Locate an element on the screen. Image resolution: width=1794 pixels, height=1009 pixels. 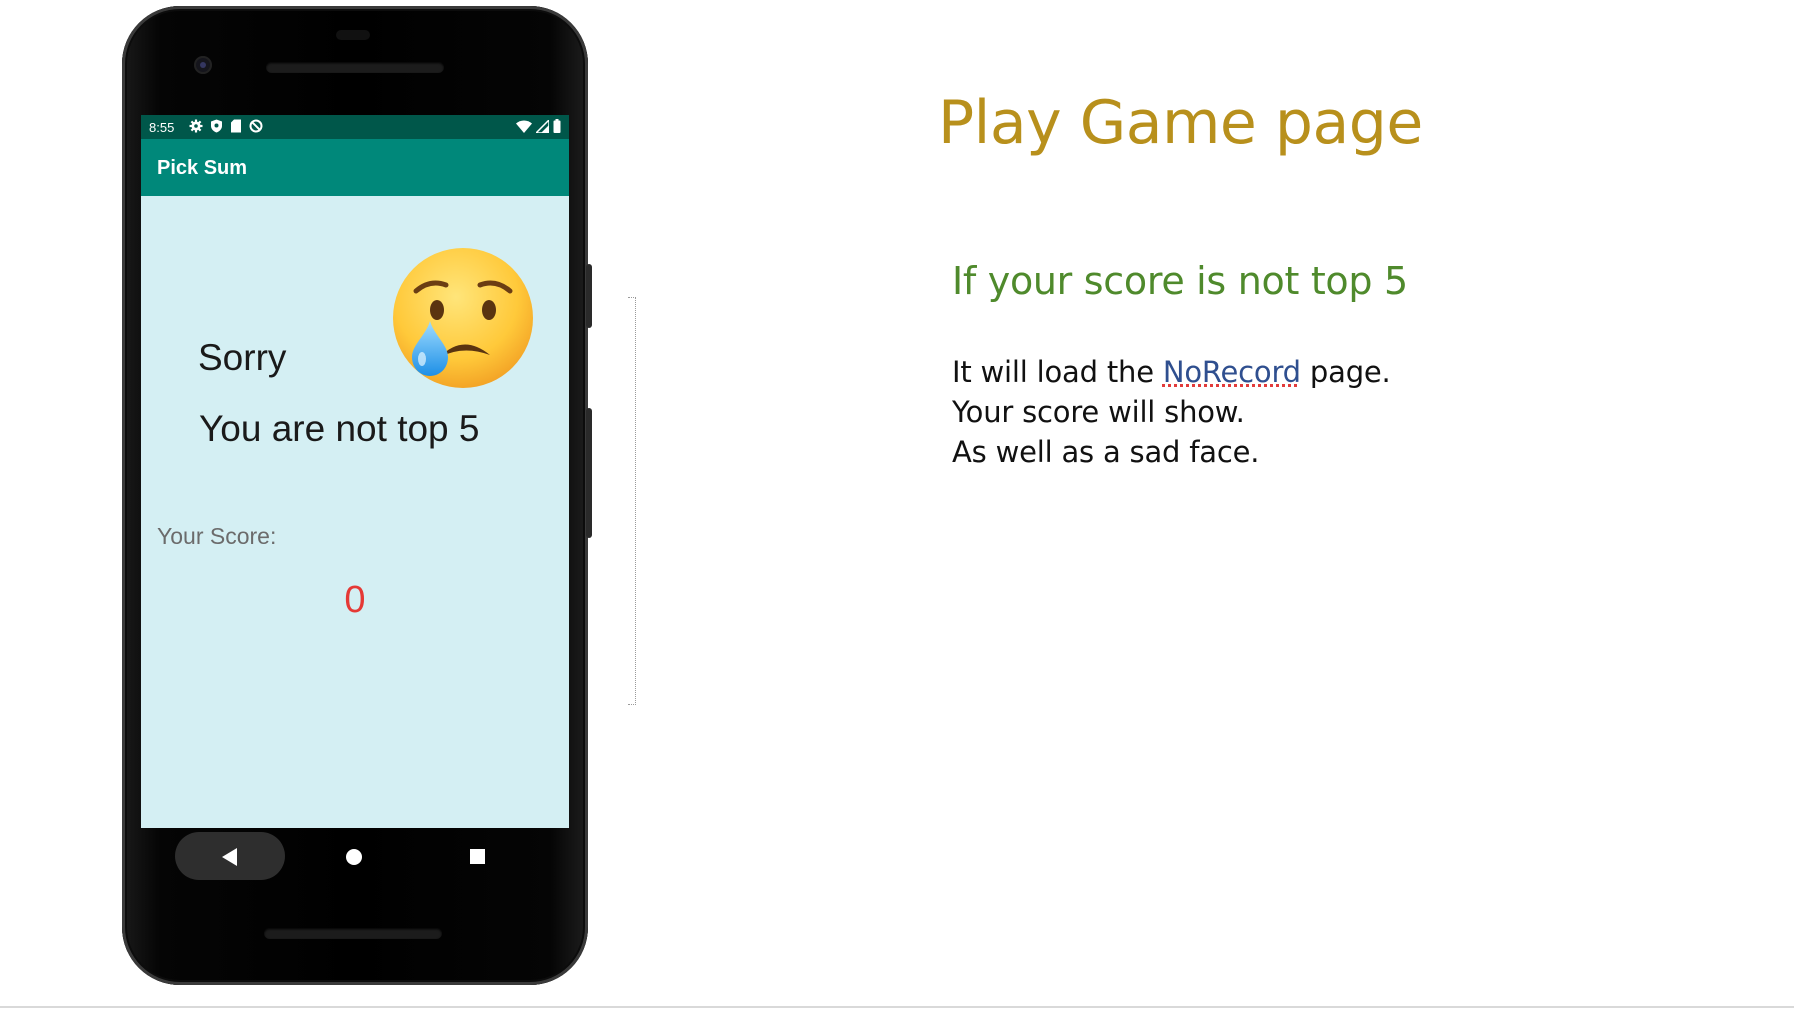
body-line-2: Your score will show. is located at coordinates (1098, 412).